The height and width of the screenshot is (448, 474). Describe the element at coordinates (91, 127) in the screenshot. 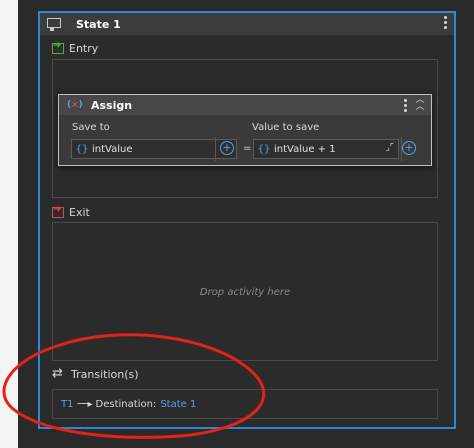

I see `save-to-label: Save to` at that location.